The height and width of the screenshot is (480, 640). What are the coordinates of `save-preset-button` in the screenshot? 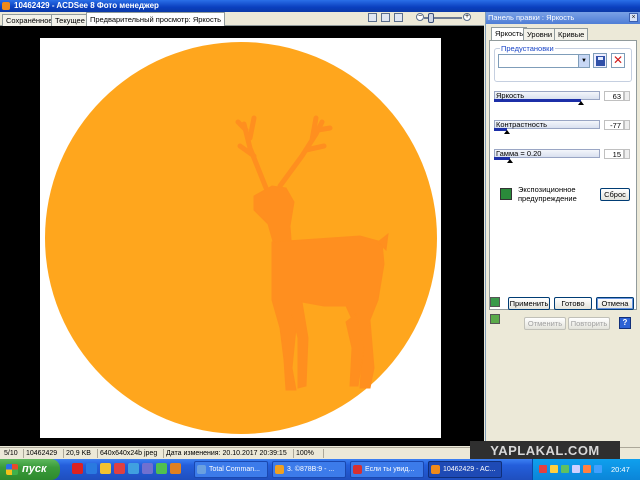 It's located at (600, 60).